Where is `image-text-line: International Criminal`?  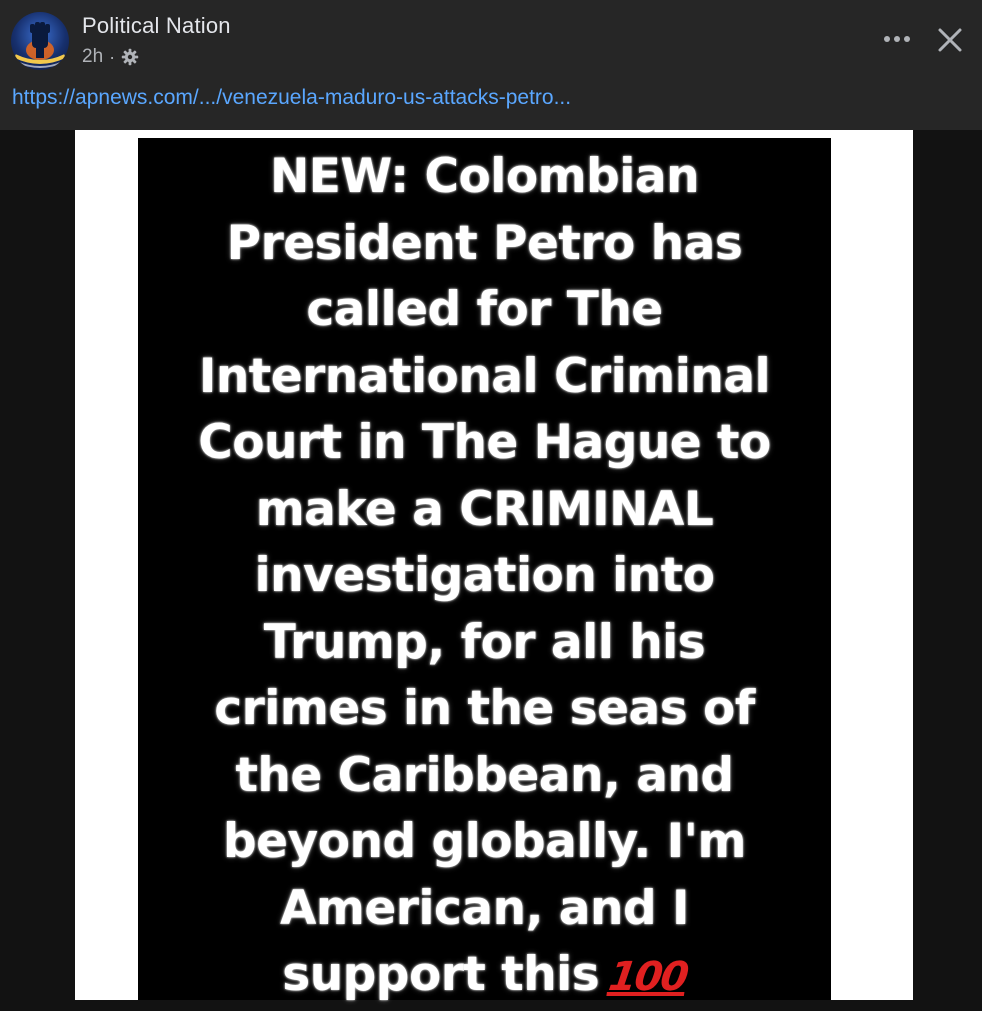 image-text-line: International Criminal is located at coordinates (484, 376).